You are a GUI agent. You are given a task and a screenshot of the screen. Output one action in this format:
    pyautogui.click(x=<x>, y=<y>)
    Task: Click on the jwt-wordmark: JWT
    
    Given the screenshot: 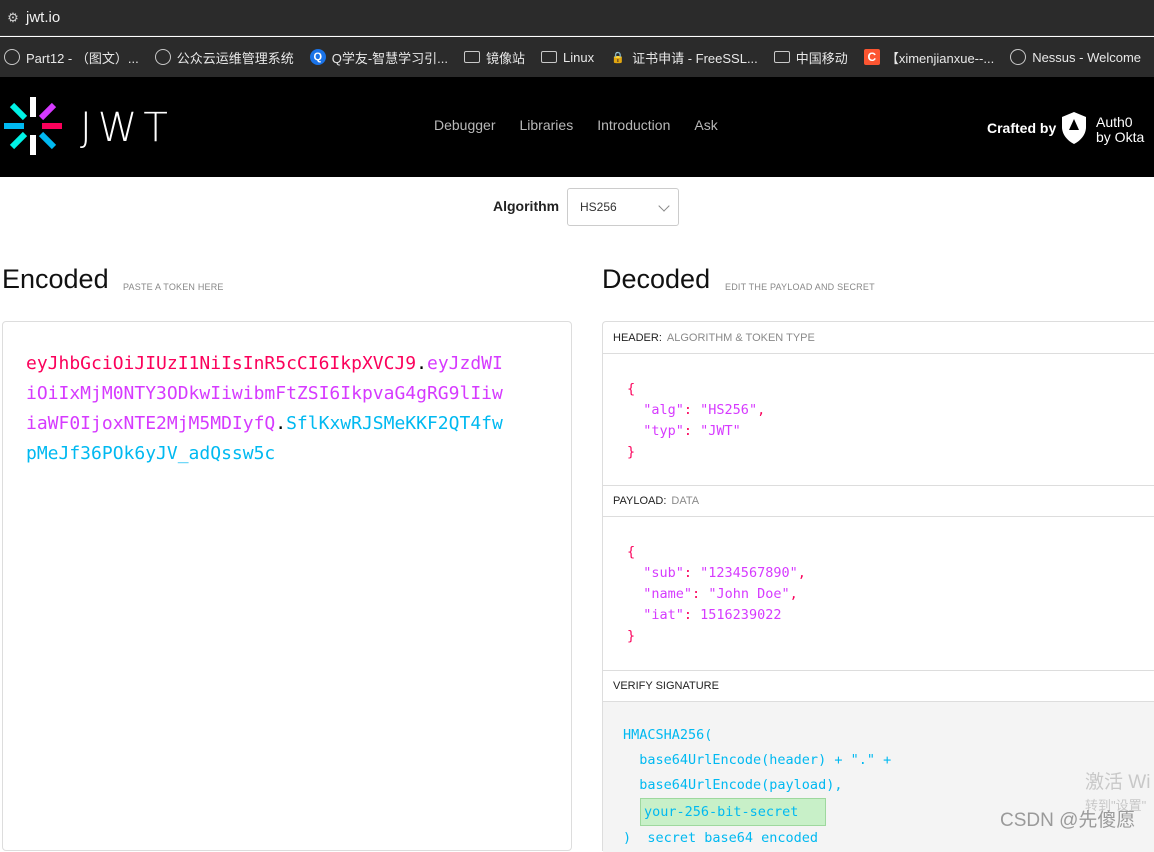 What is the action you would take?
    pyautogui.click(x=127, y=128)
    